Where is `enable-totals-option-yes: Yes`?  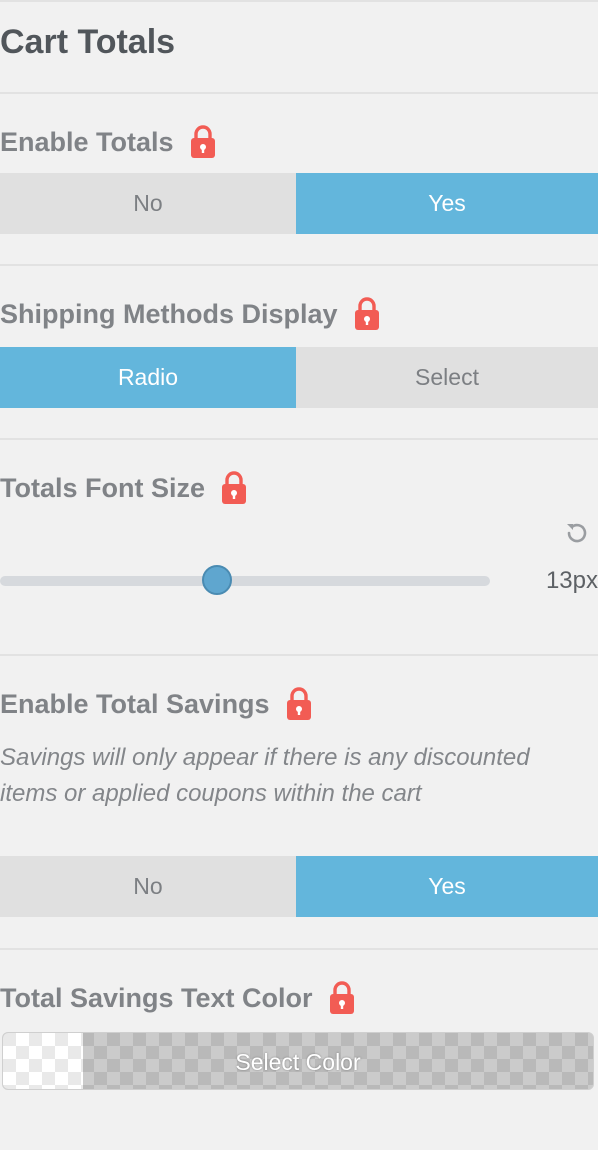
enable-totals-option-yes: Yes is located at coordinates (447, 203).